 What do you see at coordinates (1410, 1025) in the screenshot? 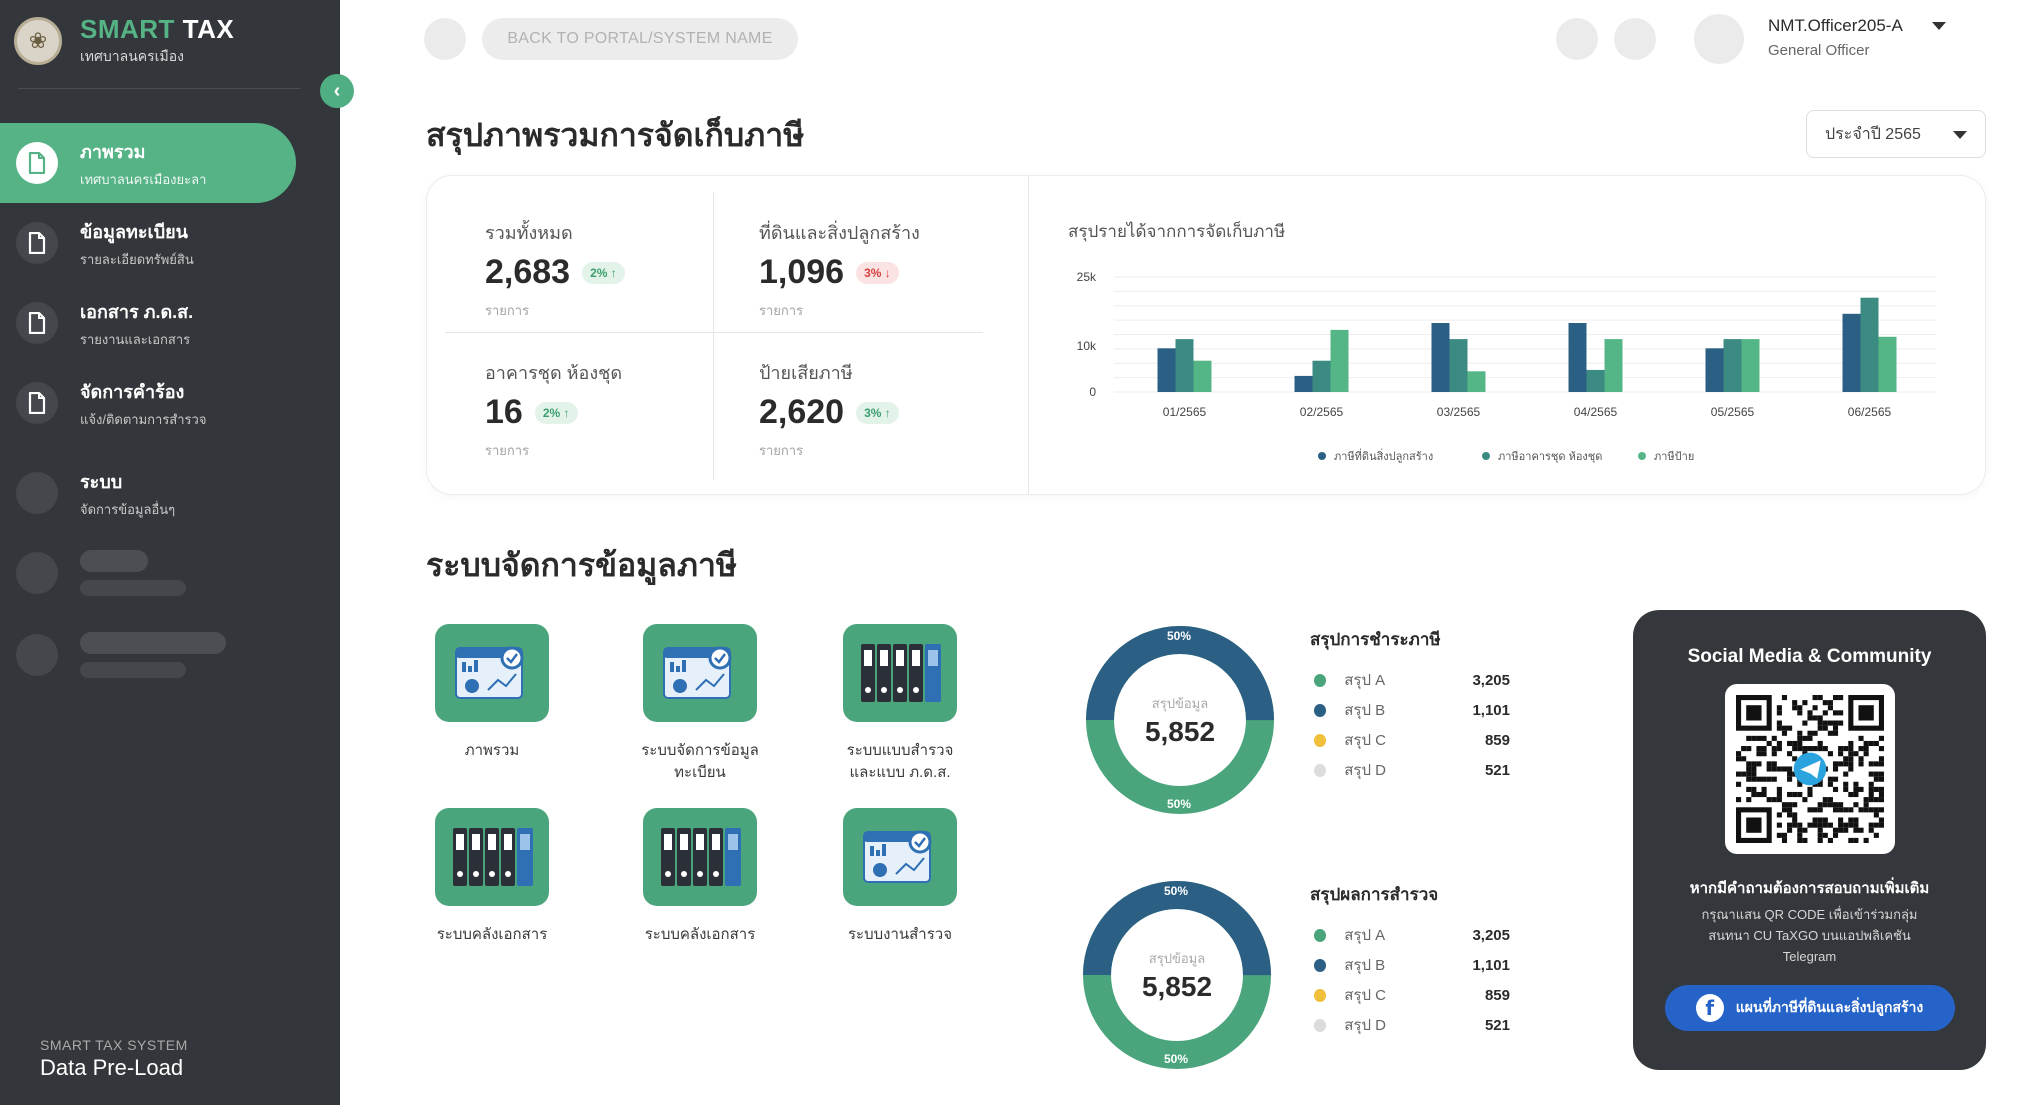
I see `legend-row: สรุป D 521` at bounding box center [1410, 1025].